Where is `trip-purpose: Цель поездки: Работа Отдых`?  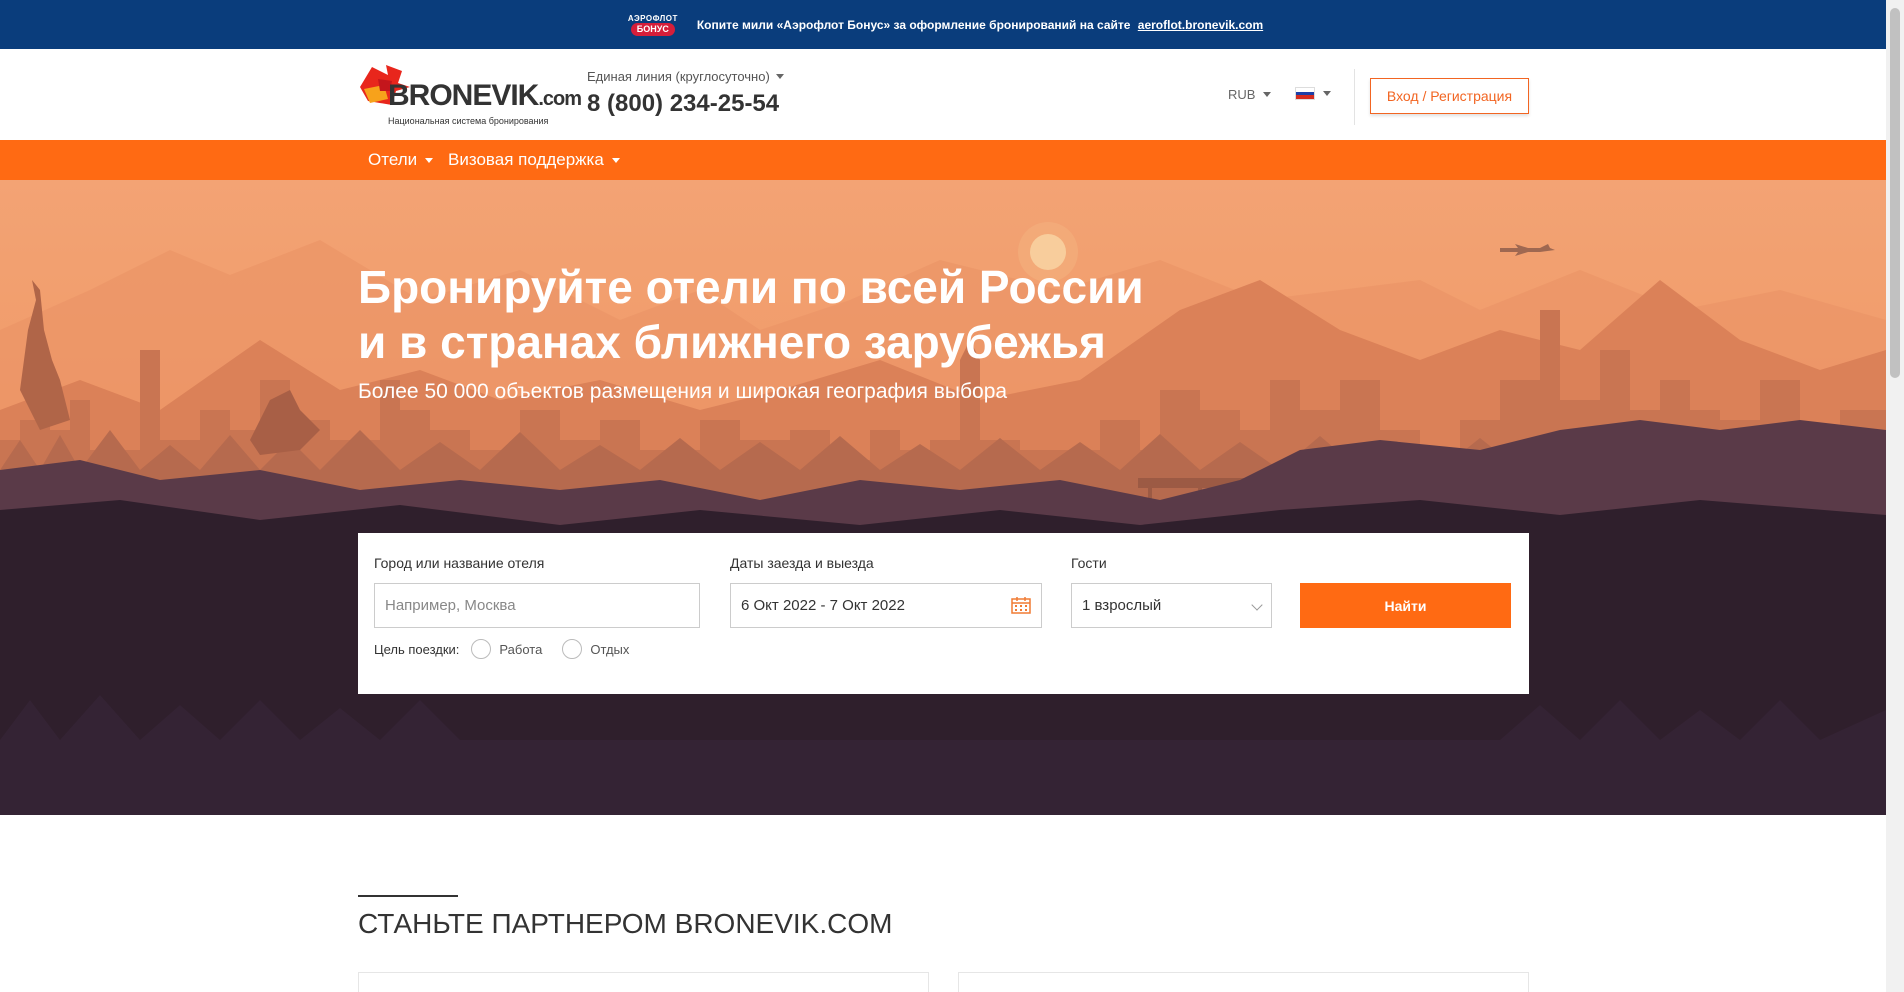
trip-purpose: Цель поездки: Работа Отдых is located at coordinates (505, 649).